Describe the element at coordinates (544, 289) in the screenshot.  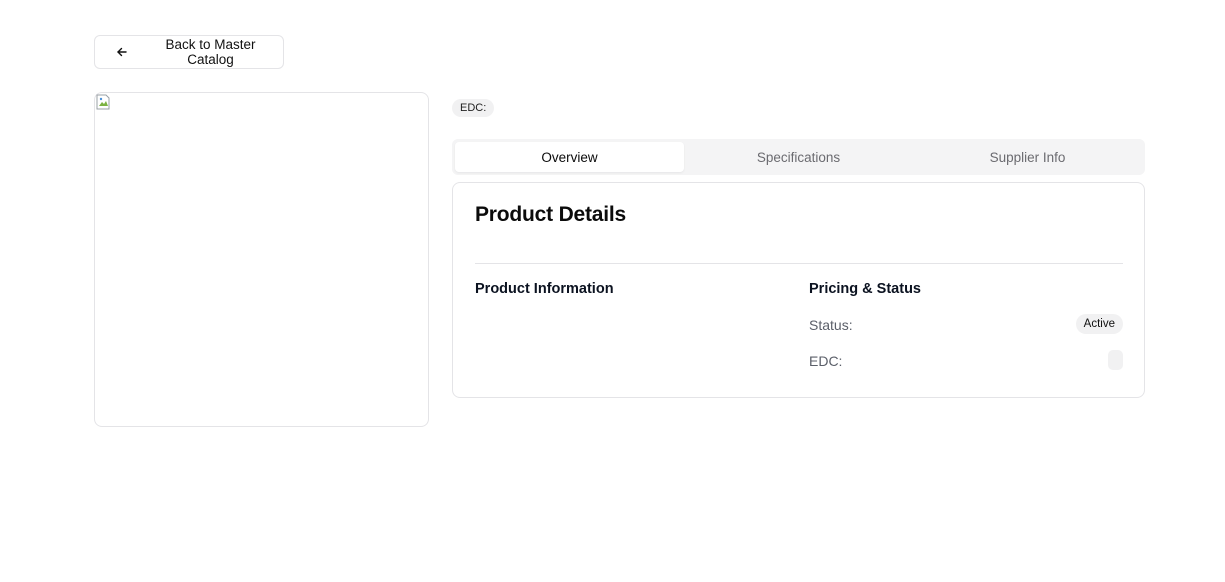
I see `product-information-heading: Product Information` at that location.